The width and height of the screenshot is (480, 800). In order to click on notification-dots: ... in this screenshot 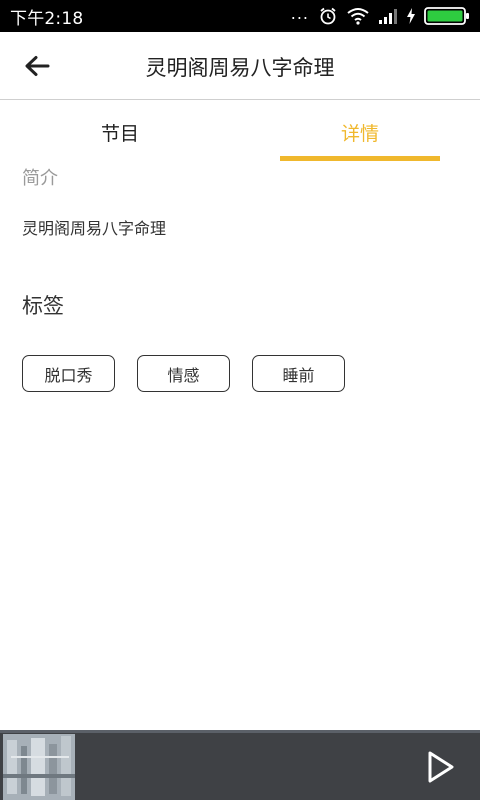, I will do `click(299, 13)`.